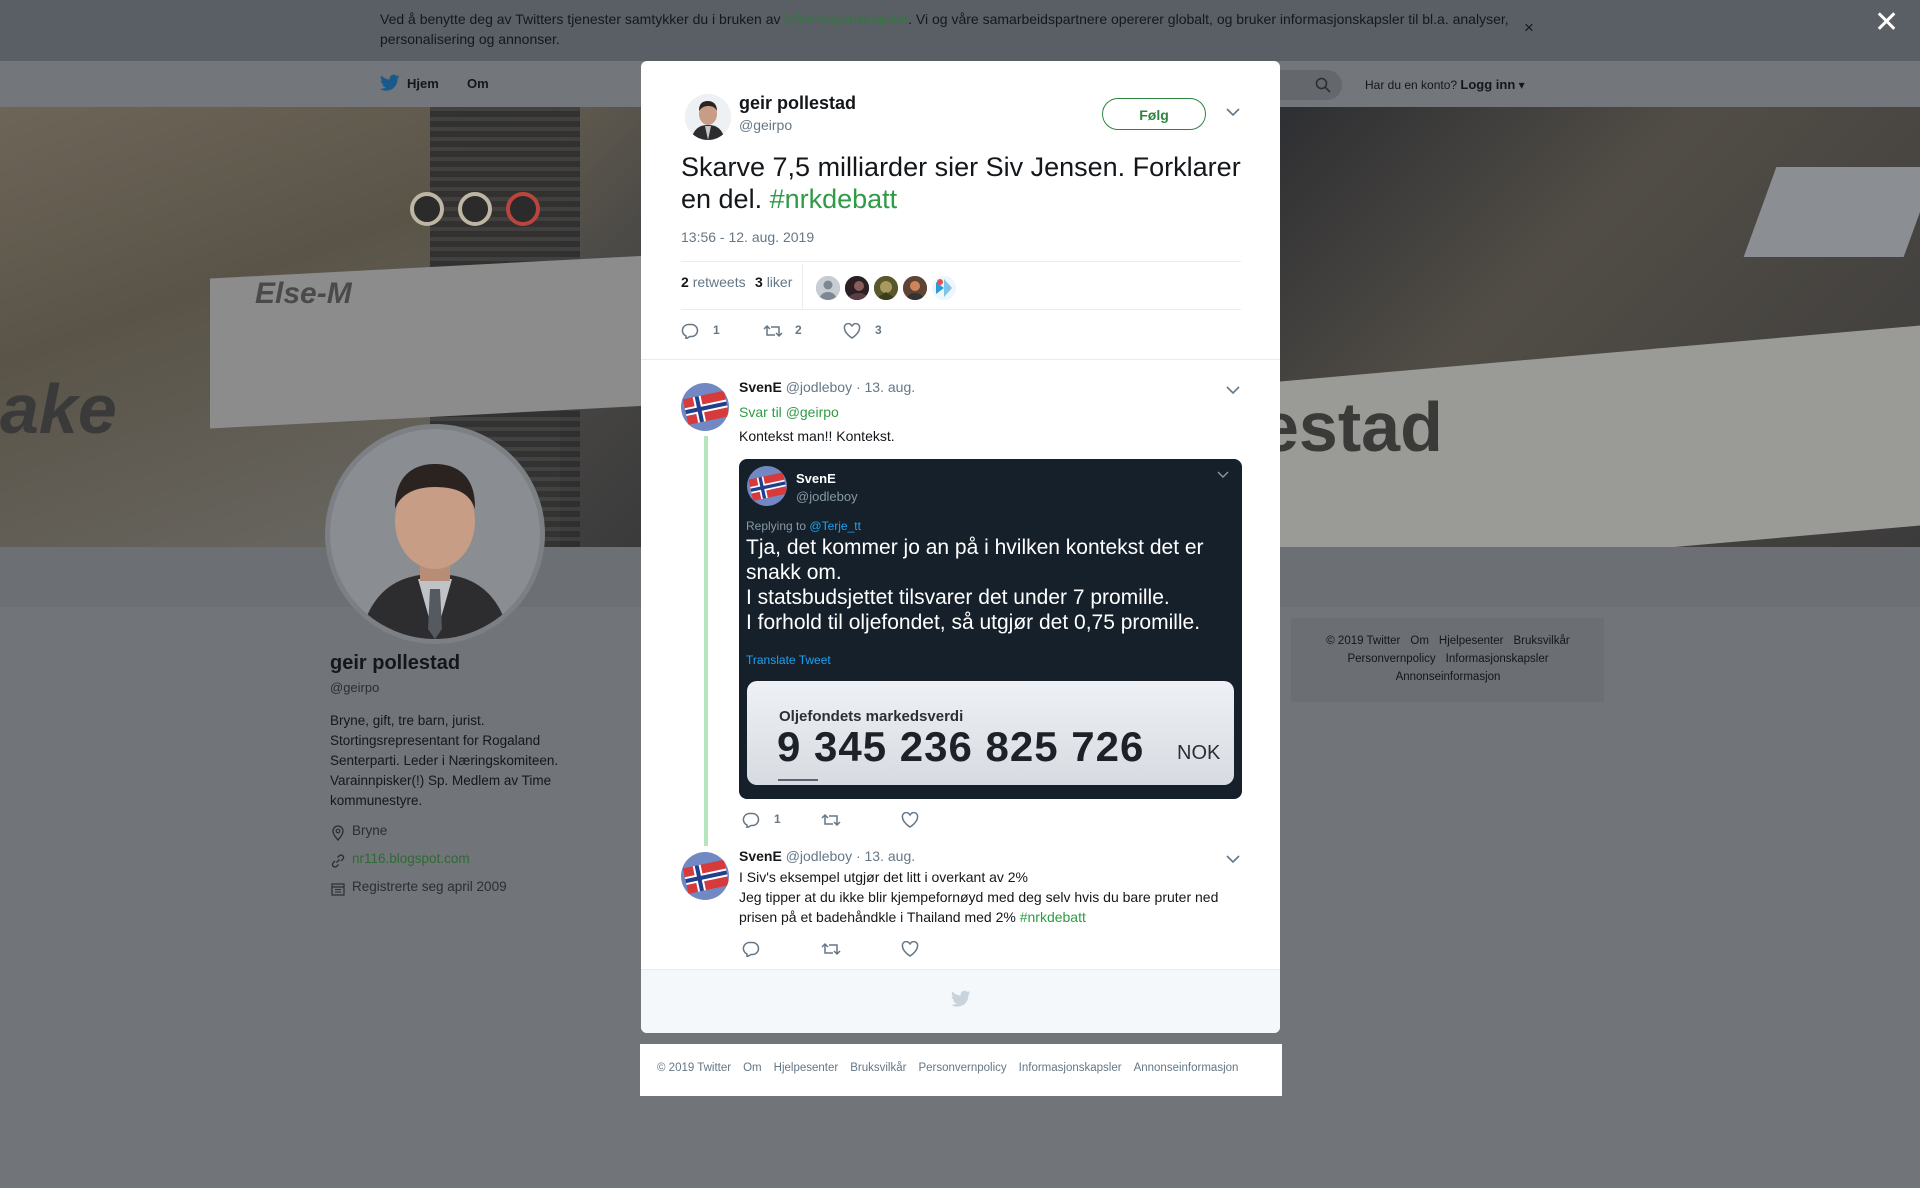 The width and height of the screenshot is (1920, 1188). I want to click on tweet-timestamp: 13:56 - 12. aug. 2019, so click(747, 237).